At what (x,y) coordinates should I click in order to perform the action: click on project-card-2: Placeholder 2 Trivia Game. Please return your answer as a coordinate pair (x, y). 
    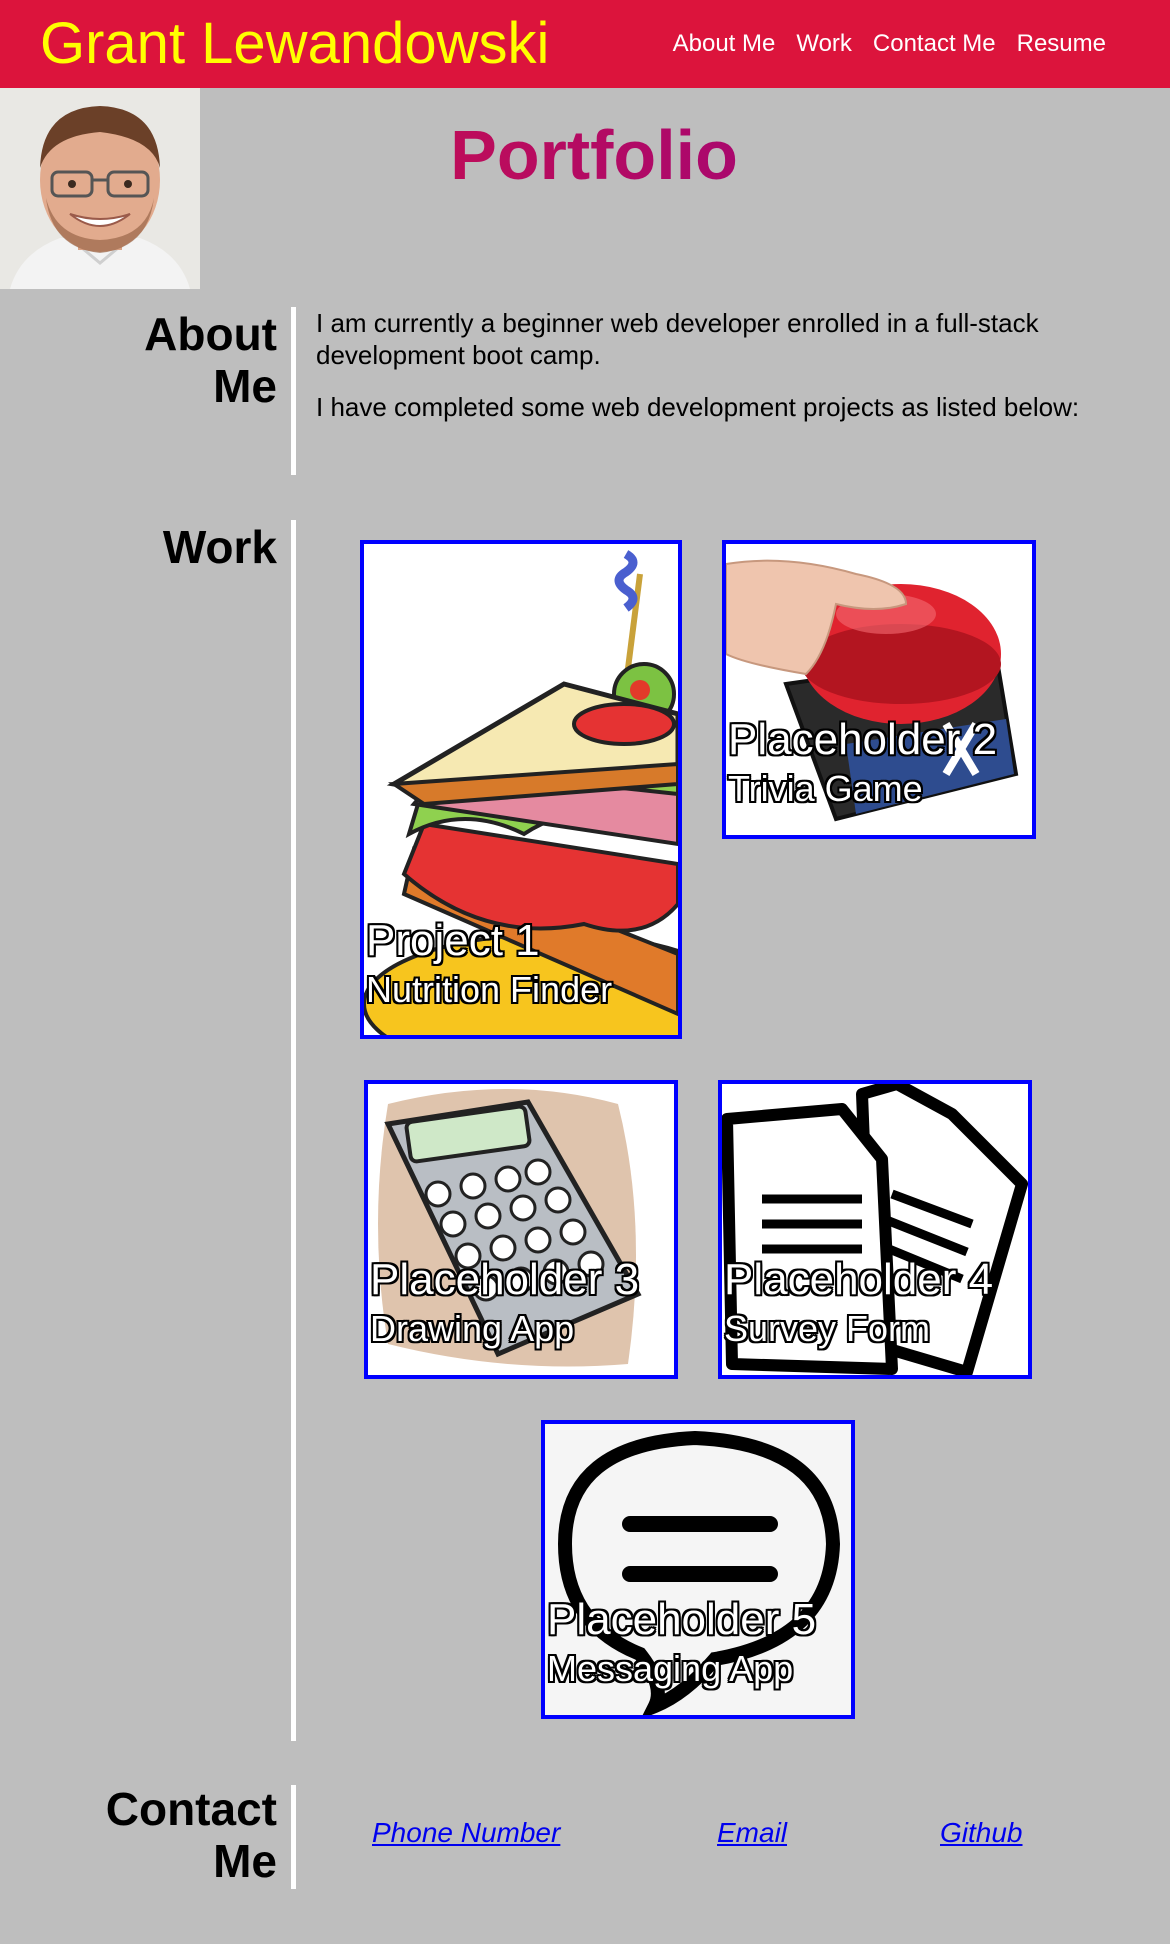
    Looking at the image, I should click on (879, 689).